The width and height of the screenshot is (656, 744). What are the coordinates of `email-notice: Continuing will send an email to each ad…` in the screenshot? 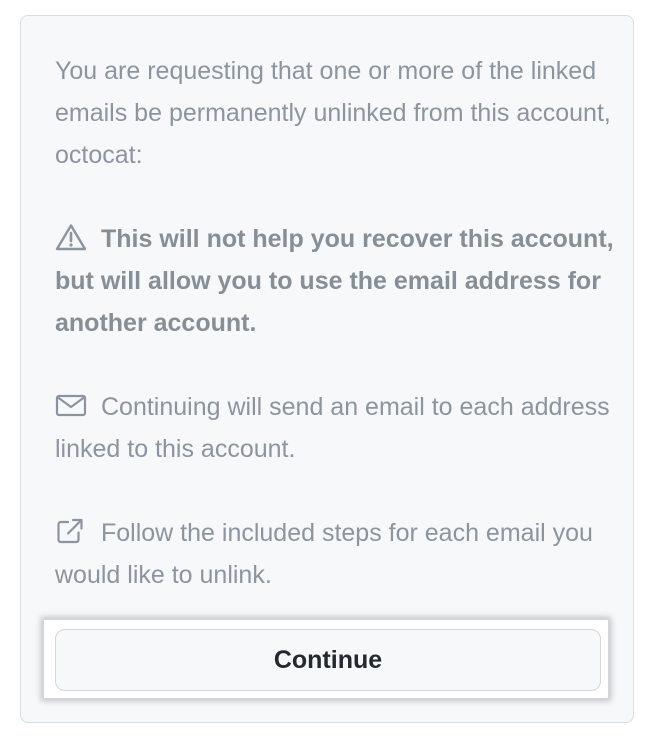 It's located at (335, 428).